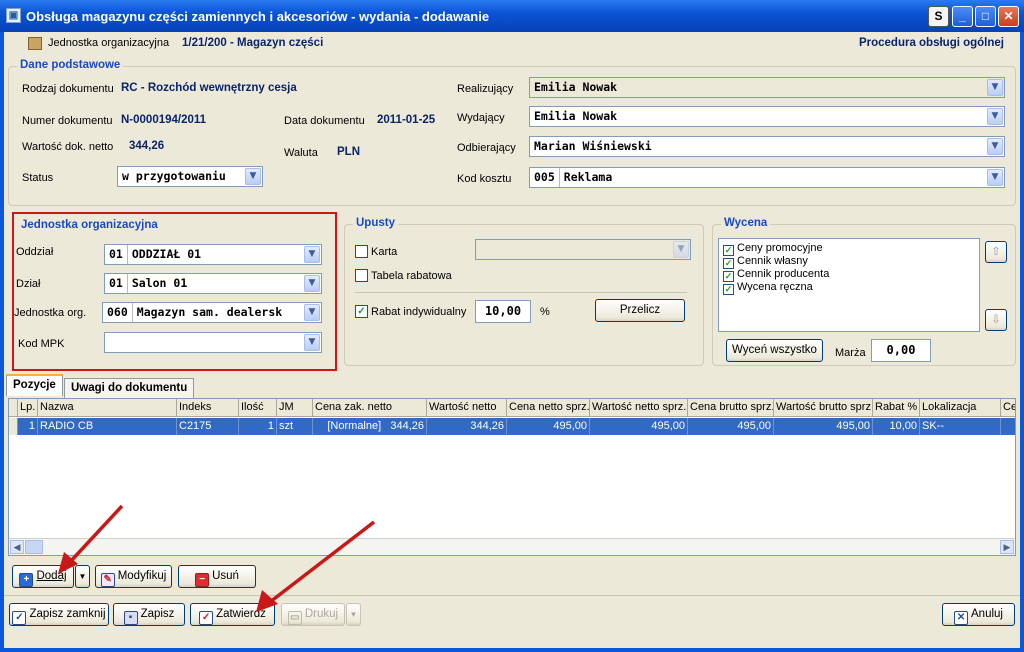 The width and height of the screenshot is (1024, 652). Describe the element at coordinates (217, 558) in the screenshot. I see `annotation-arrows` at that location.